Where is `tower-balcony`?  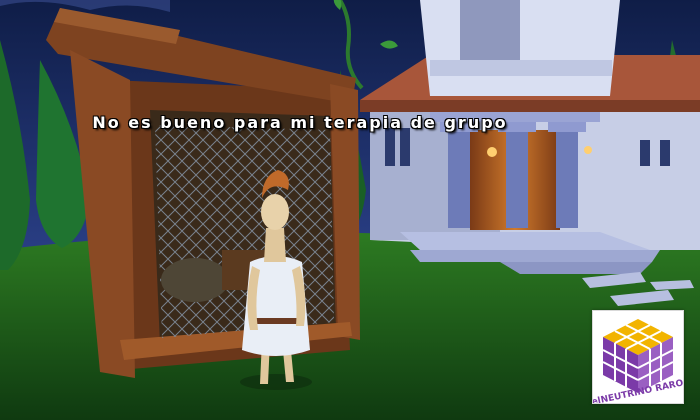 tower-balcony is located at coordinates (521, 68).